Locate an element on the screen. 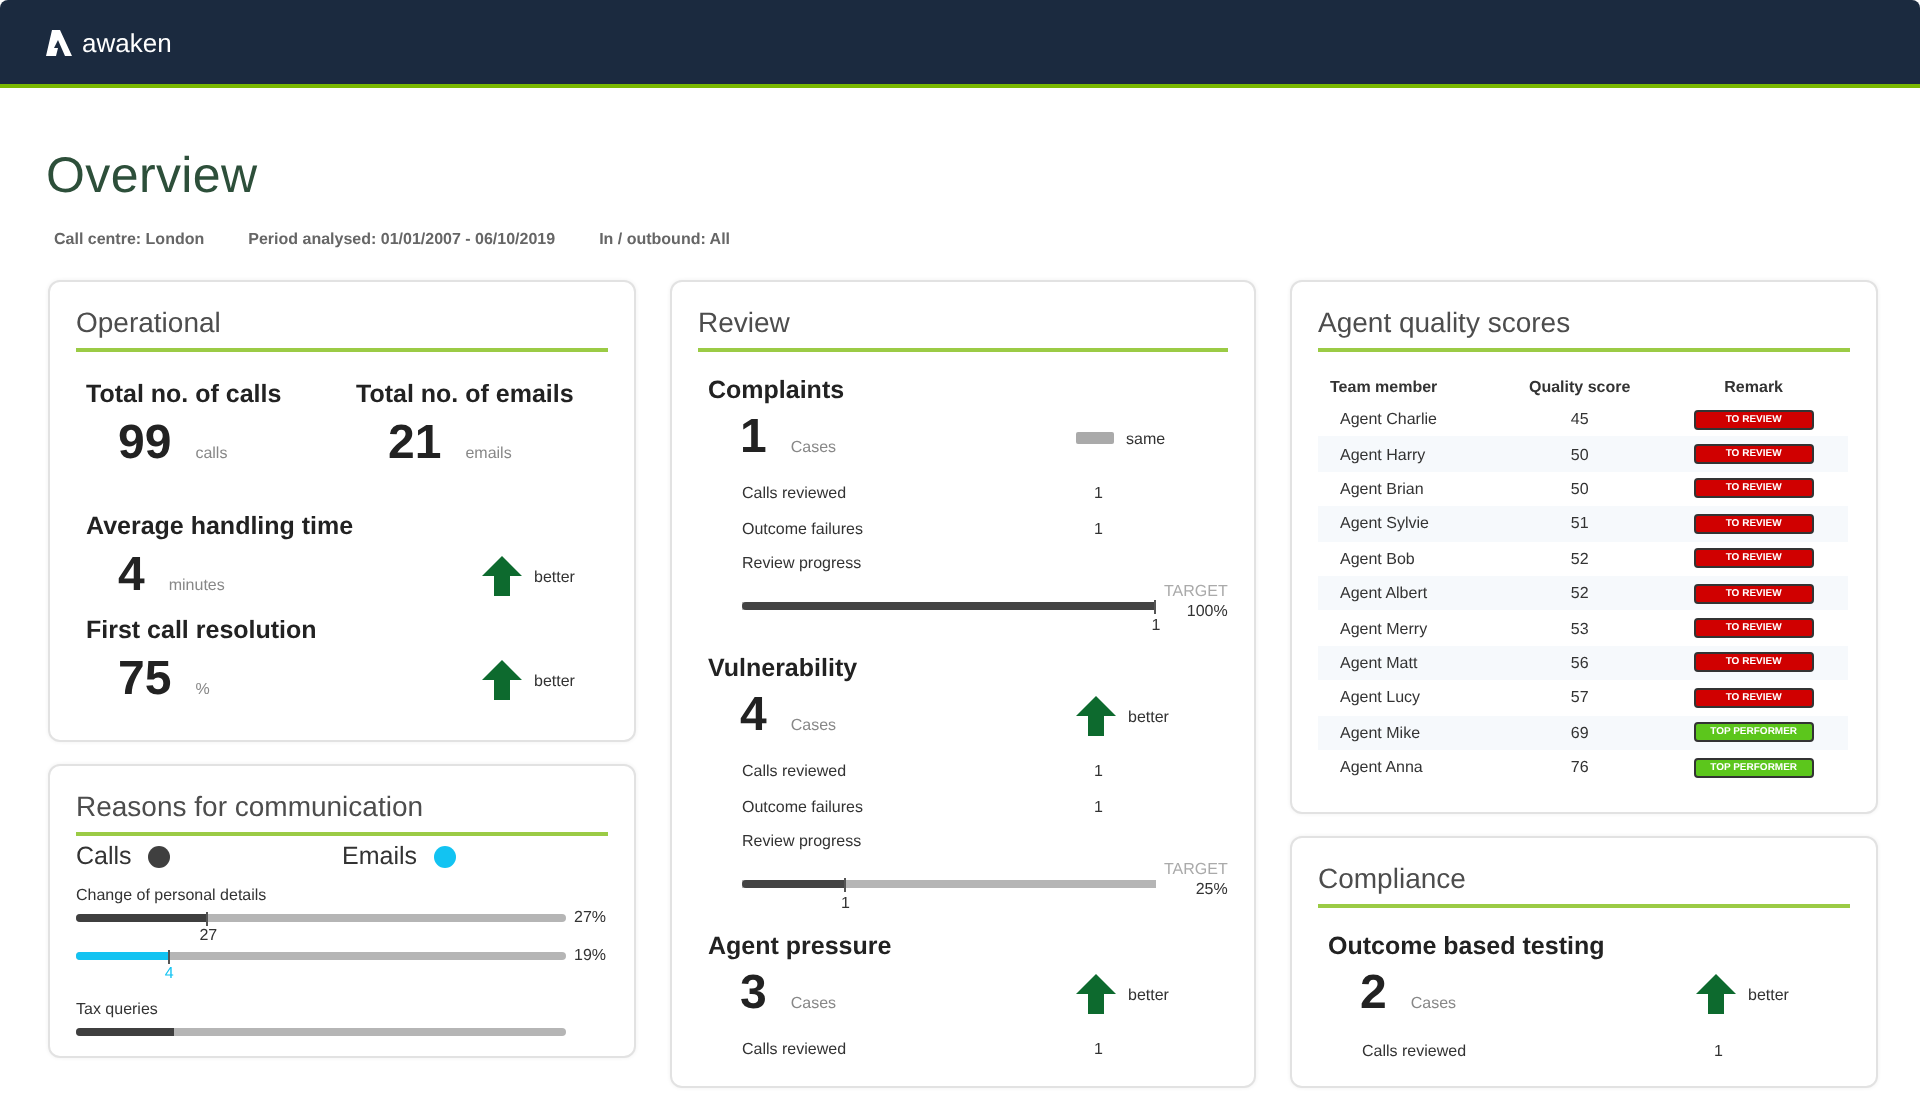  filter-label: In / outbound: All is located at coordinates (665, 239).